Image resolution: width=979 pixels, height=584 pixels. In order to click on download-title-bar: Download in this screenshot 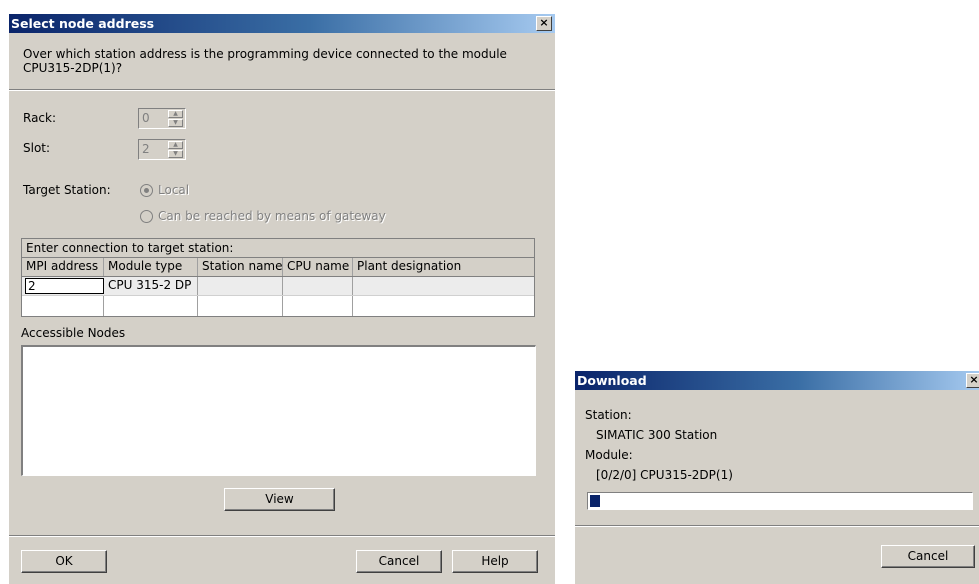, I will do `click(777, 380)`.